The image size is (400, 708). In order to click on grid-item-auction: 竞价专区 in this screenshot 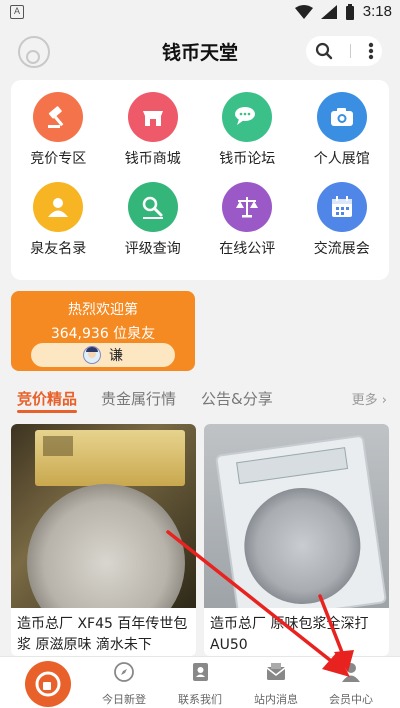, I will do `click(58, 137)`.